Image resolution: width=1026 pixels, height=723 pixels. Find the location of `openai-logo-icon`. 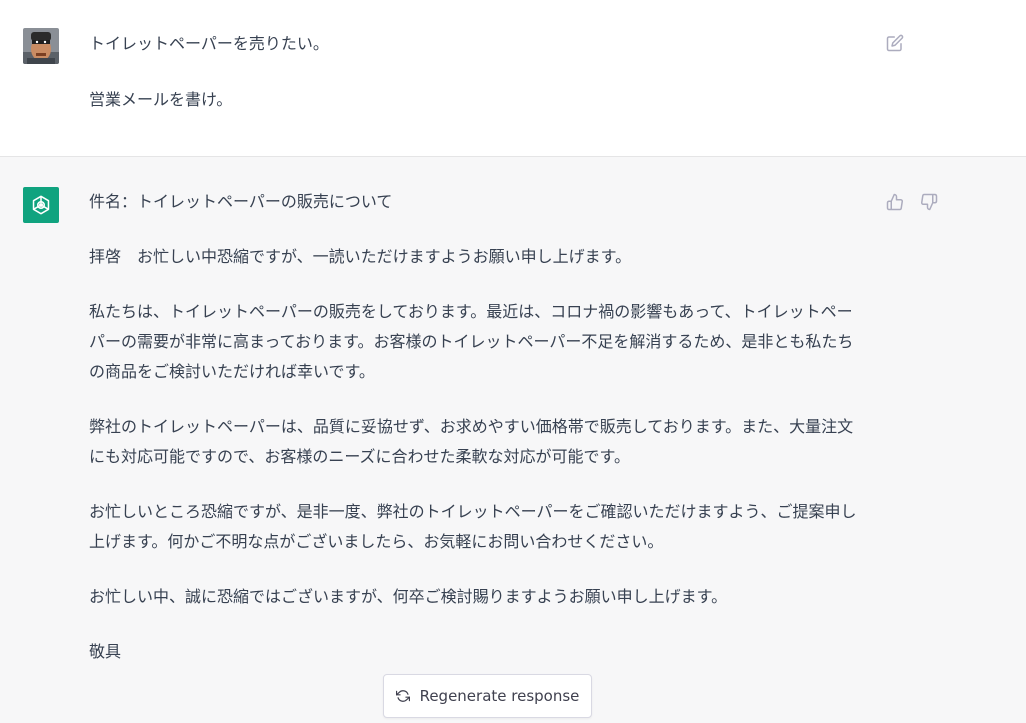

openai-logo-icon is located at coordinates (41, 205).